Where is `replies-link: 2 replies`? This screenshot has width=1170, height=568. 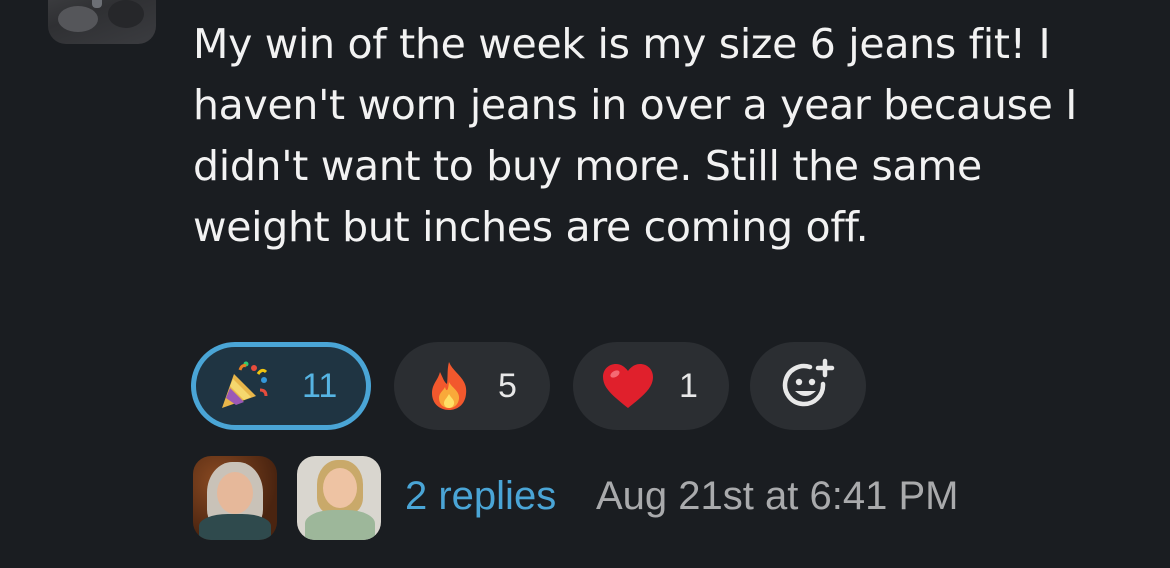 replies-link: 2 replies is located at coordinates (480, 496).